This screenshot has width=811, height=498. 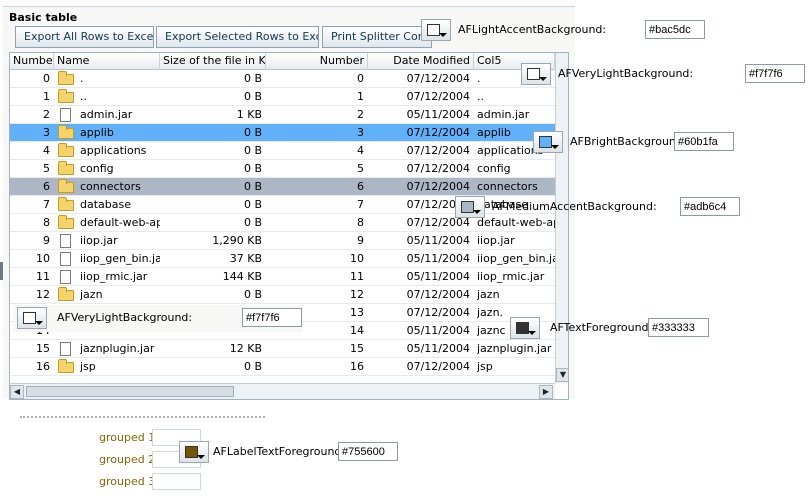 I want to click on cell-number: 11, so click(x=43, y=276).